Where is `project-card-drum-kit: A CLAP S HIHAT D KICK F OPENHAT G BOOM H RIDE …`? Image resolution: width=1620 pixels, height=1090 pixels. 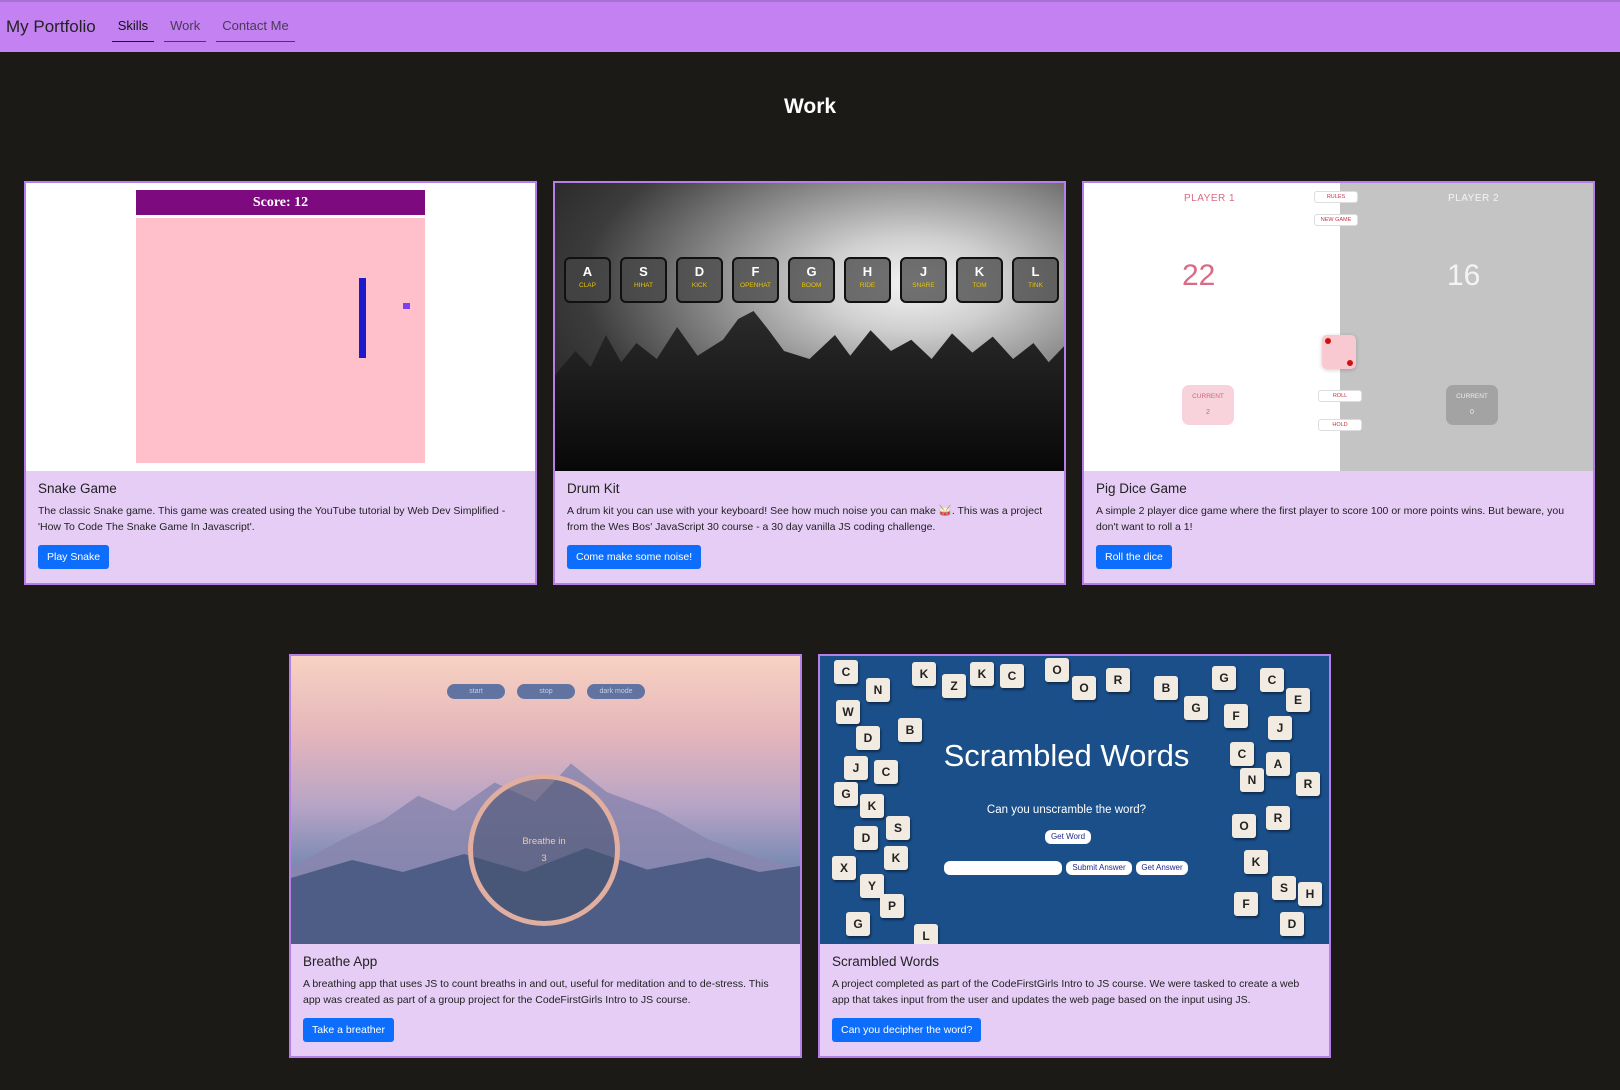
project-card-drum-kit: A CLAP S HIHAT D KICK F OPENHAT G BOOM H RIDE … is located at coordinates (809, 383).